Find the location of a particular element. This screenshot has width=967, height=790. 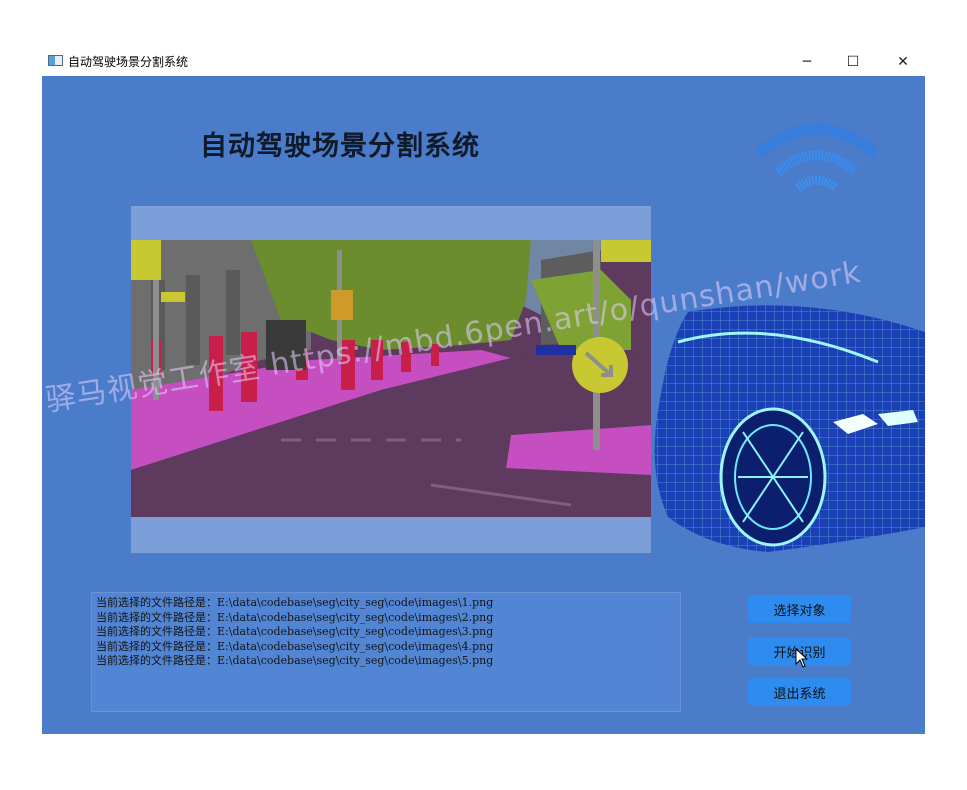

wireframe-car-illustration is located at coordinates (789, 428).